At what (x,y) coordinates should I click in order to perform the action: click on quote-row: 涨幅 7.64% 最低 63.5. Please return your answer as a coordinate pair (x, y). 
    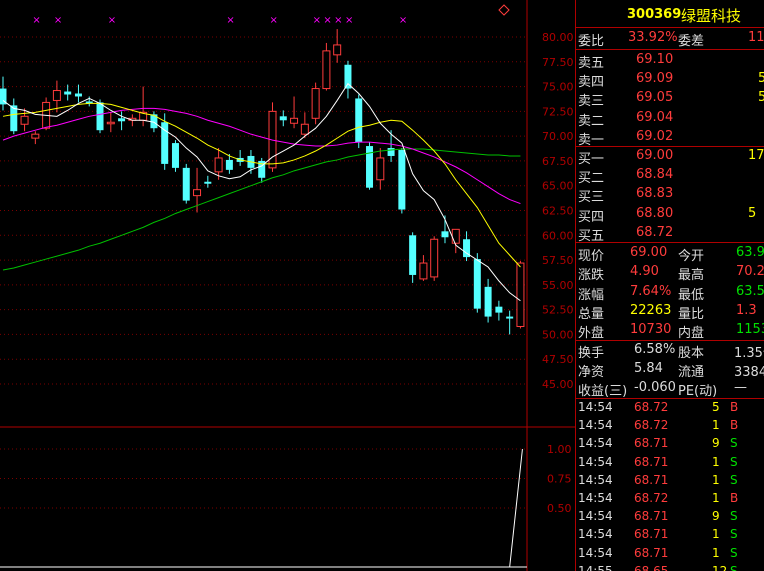
    Looking at the image, I should click on (670, 293).